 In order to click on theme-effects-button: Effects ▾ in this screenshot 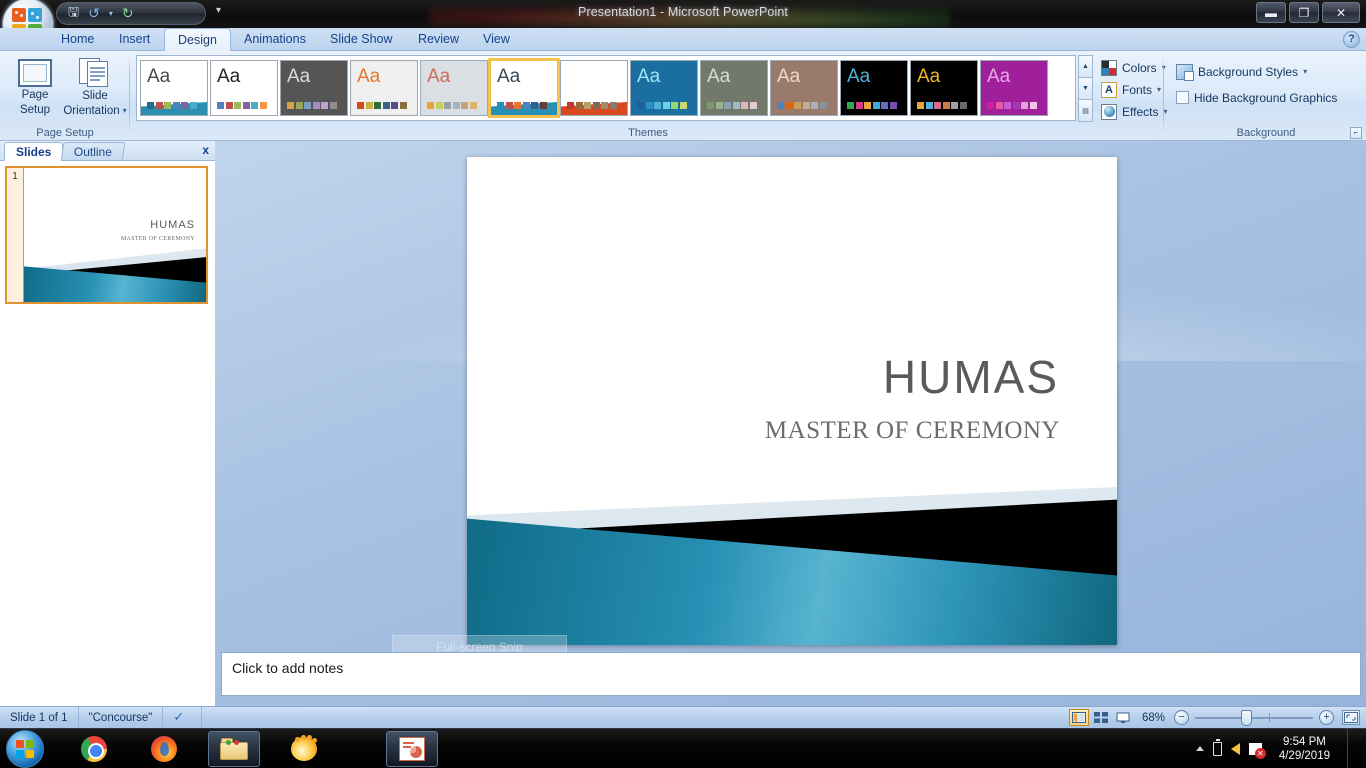, I will do `click(1134, 111)`.